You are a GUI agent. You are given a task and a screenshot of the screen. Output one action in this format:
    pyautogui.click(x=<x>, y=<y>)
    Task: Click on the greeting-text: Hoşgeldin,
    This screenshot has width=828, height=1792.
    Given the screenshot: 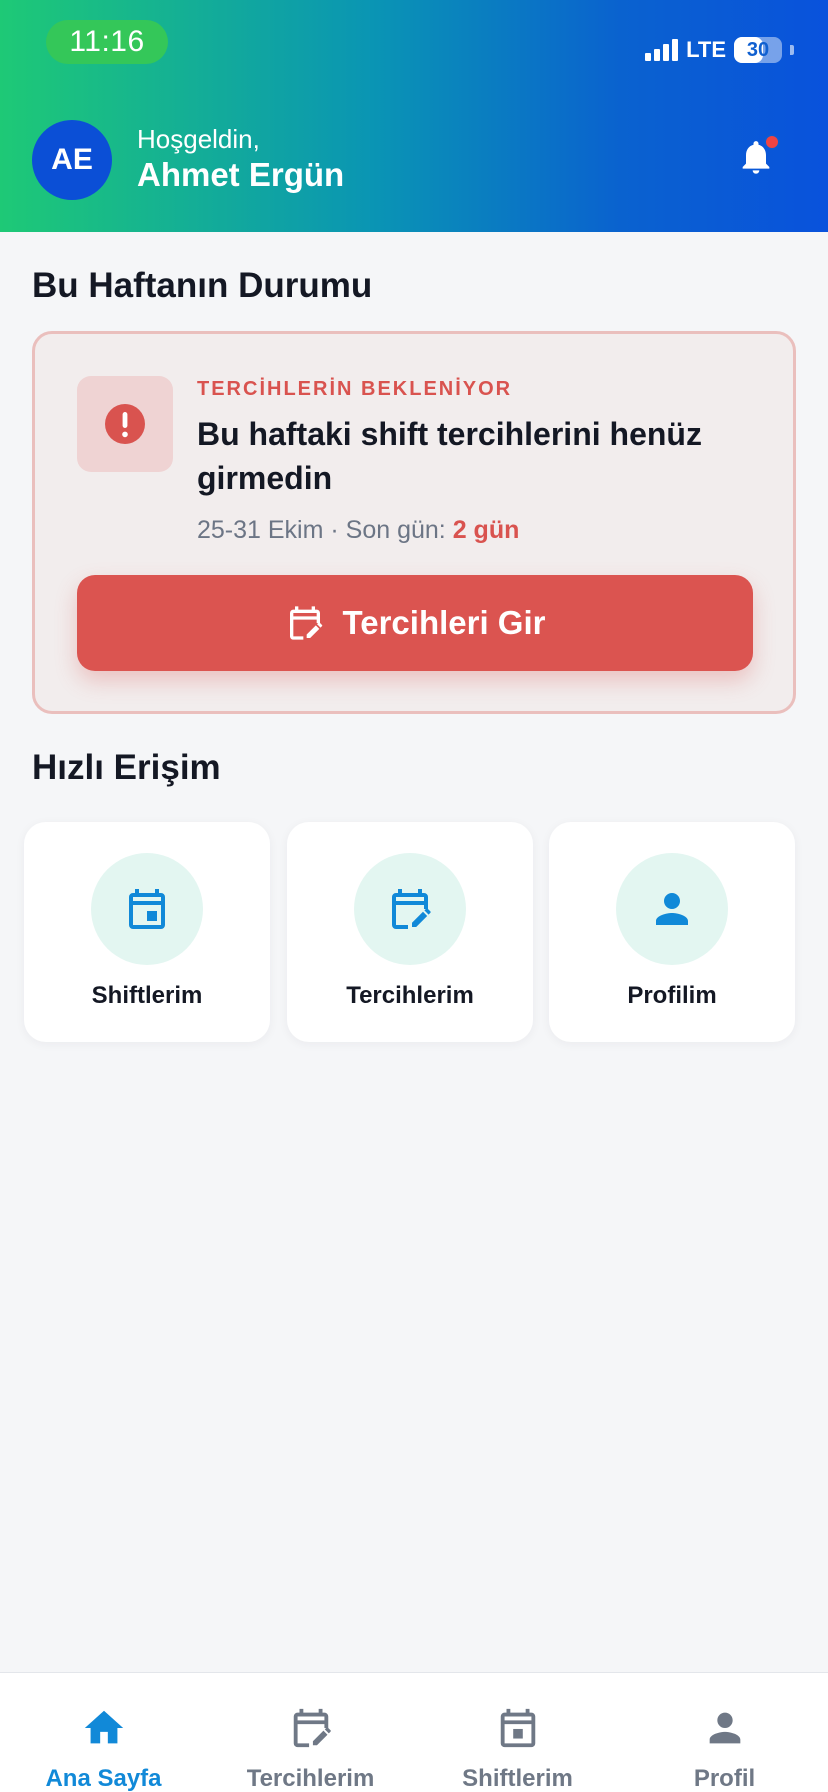 What is the action you would take?
    pyautogui.click(x=198, y=139)
    